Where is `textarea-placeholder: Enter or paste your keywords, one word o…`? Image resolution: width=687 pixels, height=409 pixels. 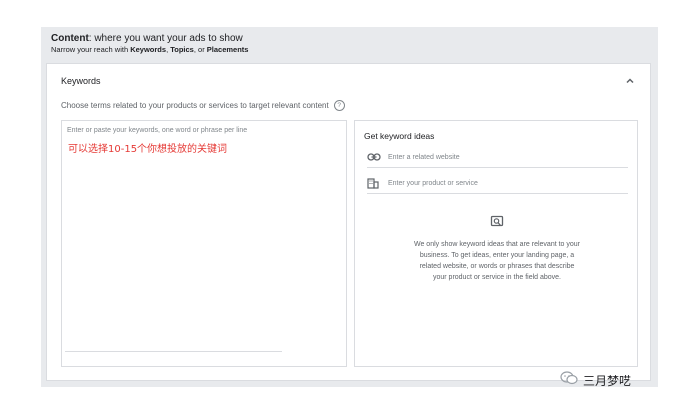 textarea-placeholder: Enter or paste your keywords, one word o… is located at coordinates (157, 130).